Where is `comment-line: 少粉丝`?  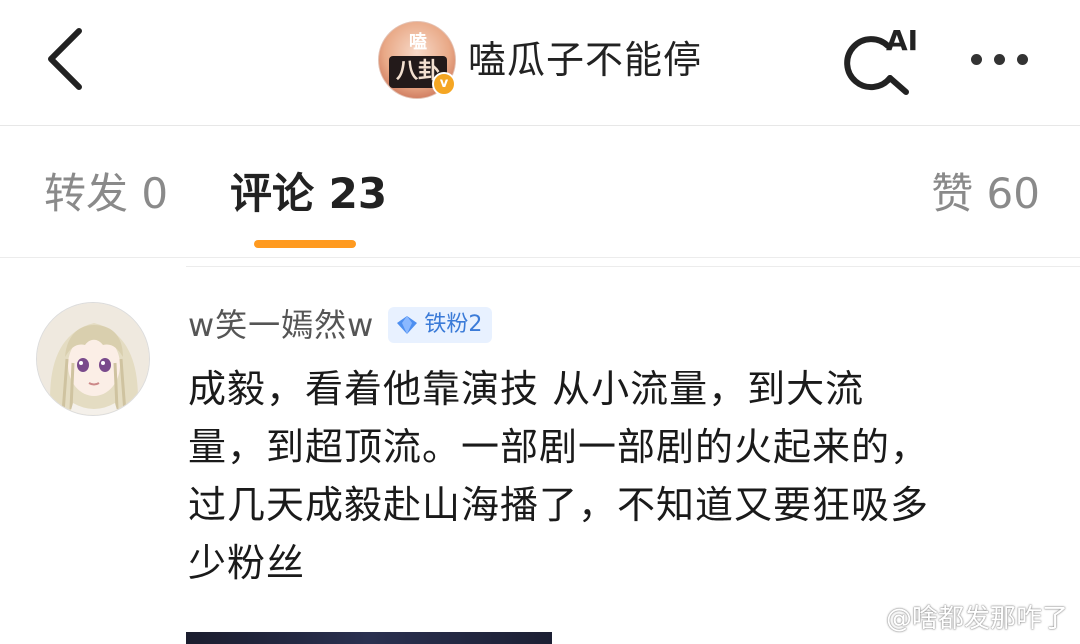
comment-line: 少粉丝 is located at coordinates (247, 563).